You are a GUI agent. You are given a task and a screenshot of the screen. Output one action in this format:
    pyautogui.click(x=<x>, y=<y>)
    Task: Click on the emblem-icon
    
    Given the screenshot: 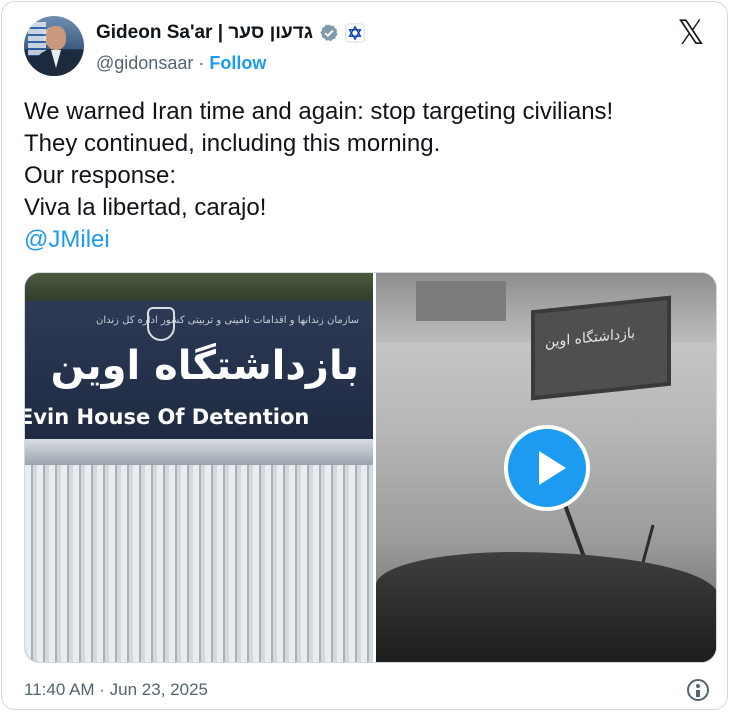 What is the action you would take?
    pyautogui.click(x=161, y=324)
    